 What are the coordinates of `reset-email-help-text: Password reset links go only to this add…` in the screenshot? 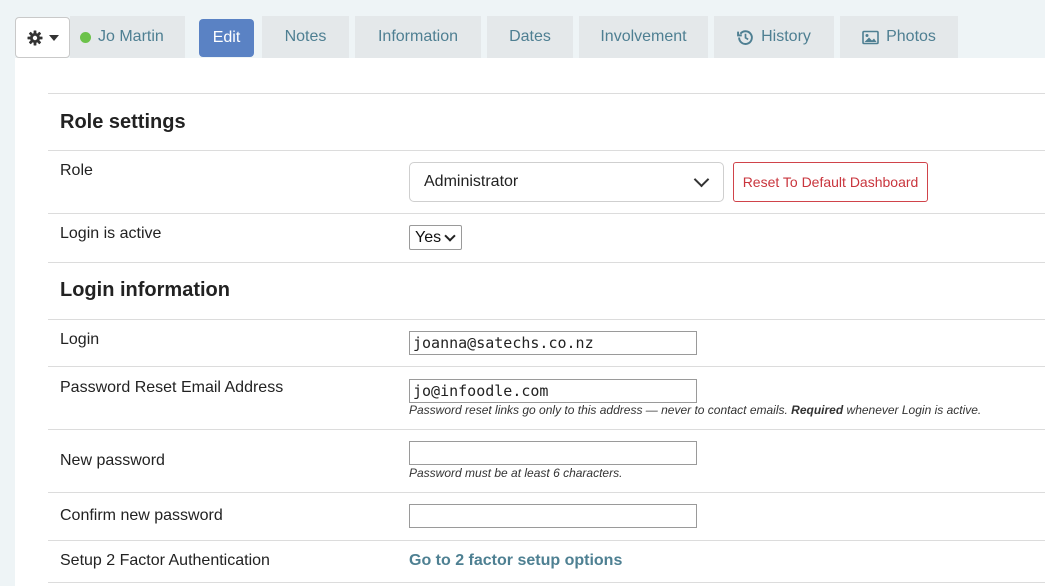 It's located at (600, 410).